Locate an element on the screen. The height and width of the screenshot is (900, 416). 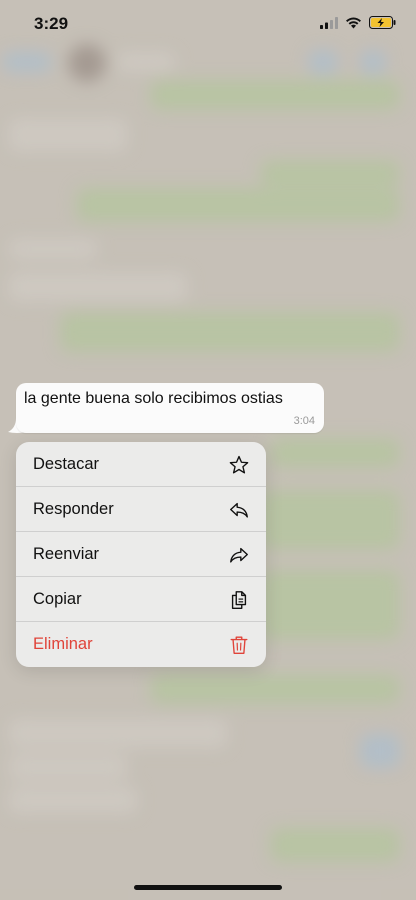
menu-item-destacar: Destacar is located at coordinates (141, 464).